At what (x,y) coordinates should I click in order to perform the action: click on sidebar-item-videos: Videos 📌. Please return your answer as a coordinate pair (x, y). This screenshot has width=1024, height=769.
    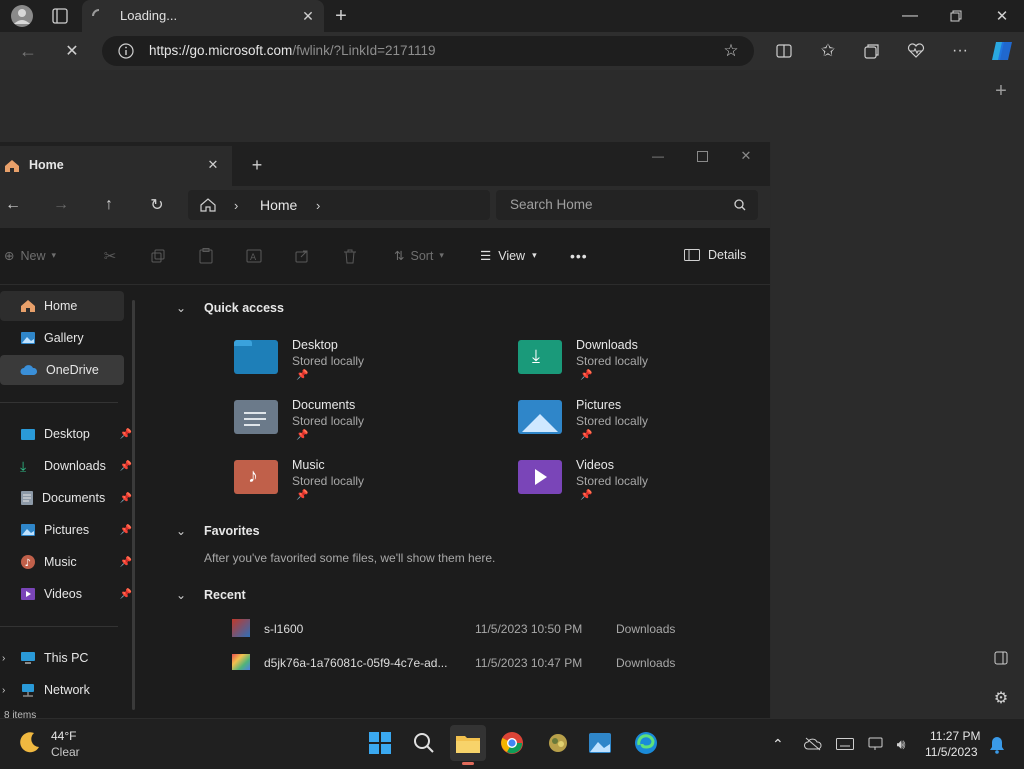
    Looking at the image, I should click on (66, 594).